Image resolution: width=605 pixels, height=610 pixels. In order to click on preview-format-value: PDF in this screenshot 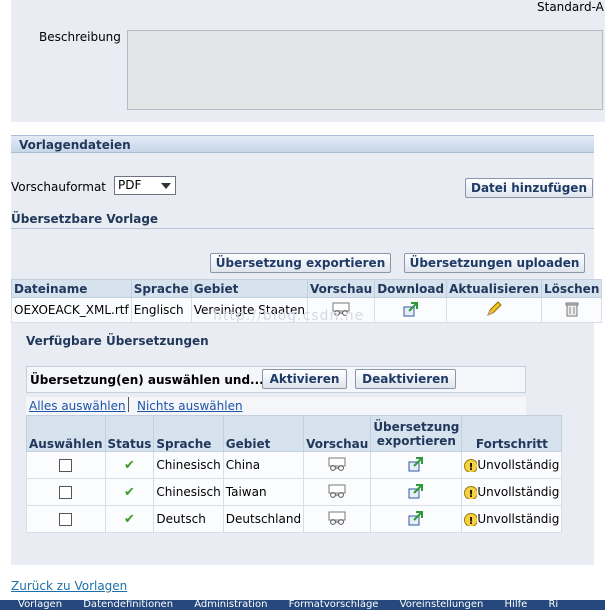, I will do `click(130, 185)`.